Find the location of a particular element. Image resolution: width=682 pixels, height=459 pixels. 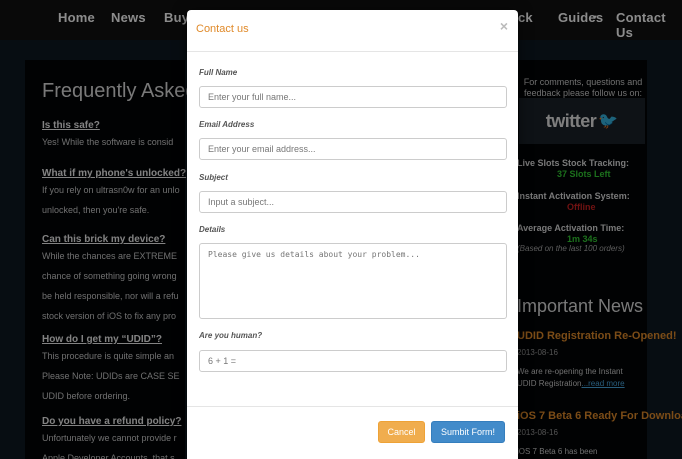

close-icon: × is located at coordinates (504, 26).